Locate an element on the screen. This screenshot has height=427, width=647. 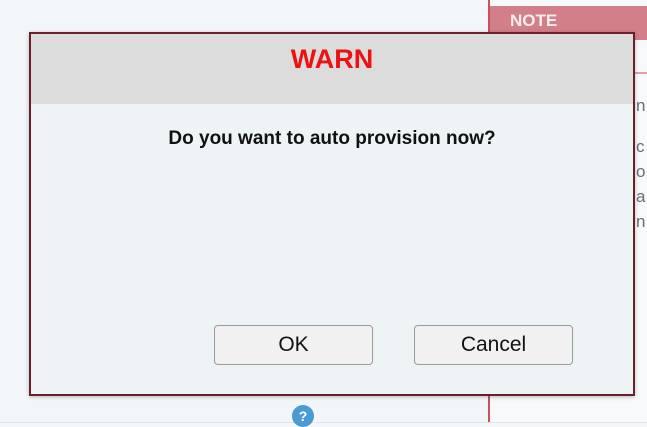
note-text-fragment: a is located at coordinates (641, 196).